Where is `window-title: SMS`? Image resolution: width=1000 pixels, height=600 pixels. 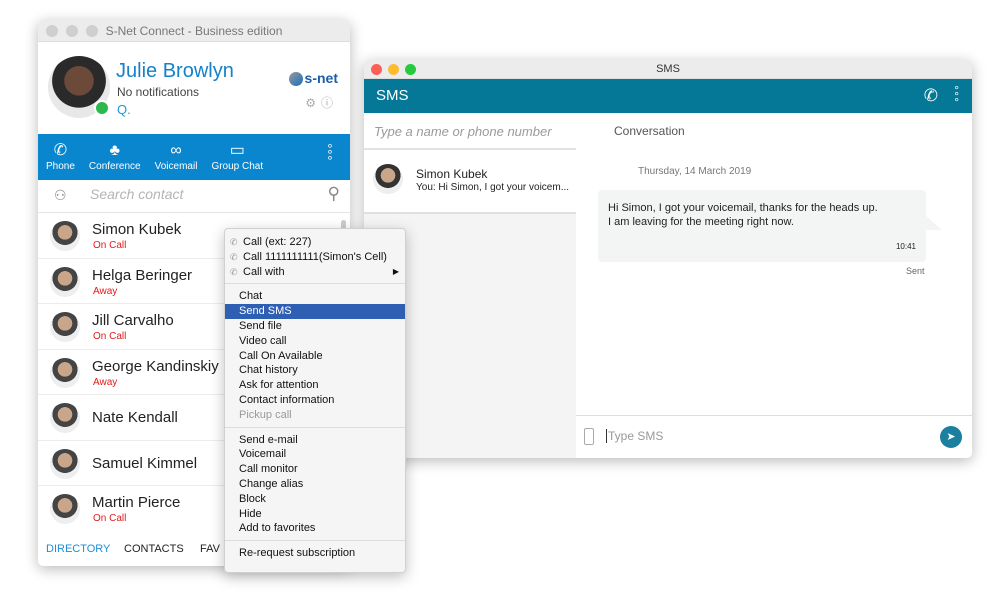 window-title: SMS is located at coordinates (668, 69).